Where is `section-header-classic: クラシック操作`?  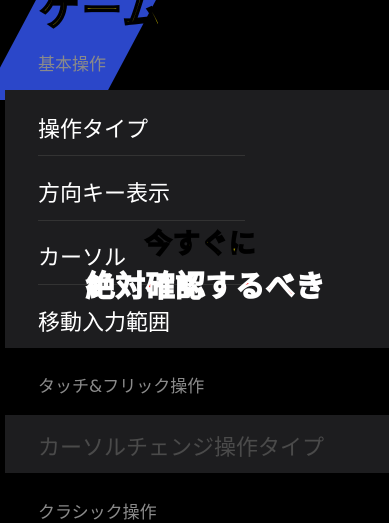
section-header-classic: クラシック操作 is located at coordinates (97, 513).